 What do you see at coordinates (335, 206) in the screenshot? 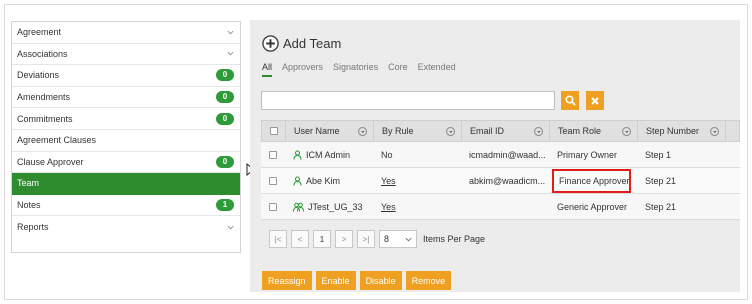
I see `user-name: JTest_UG_33` at bounding box center [335, 206].